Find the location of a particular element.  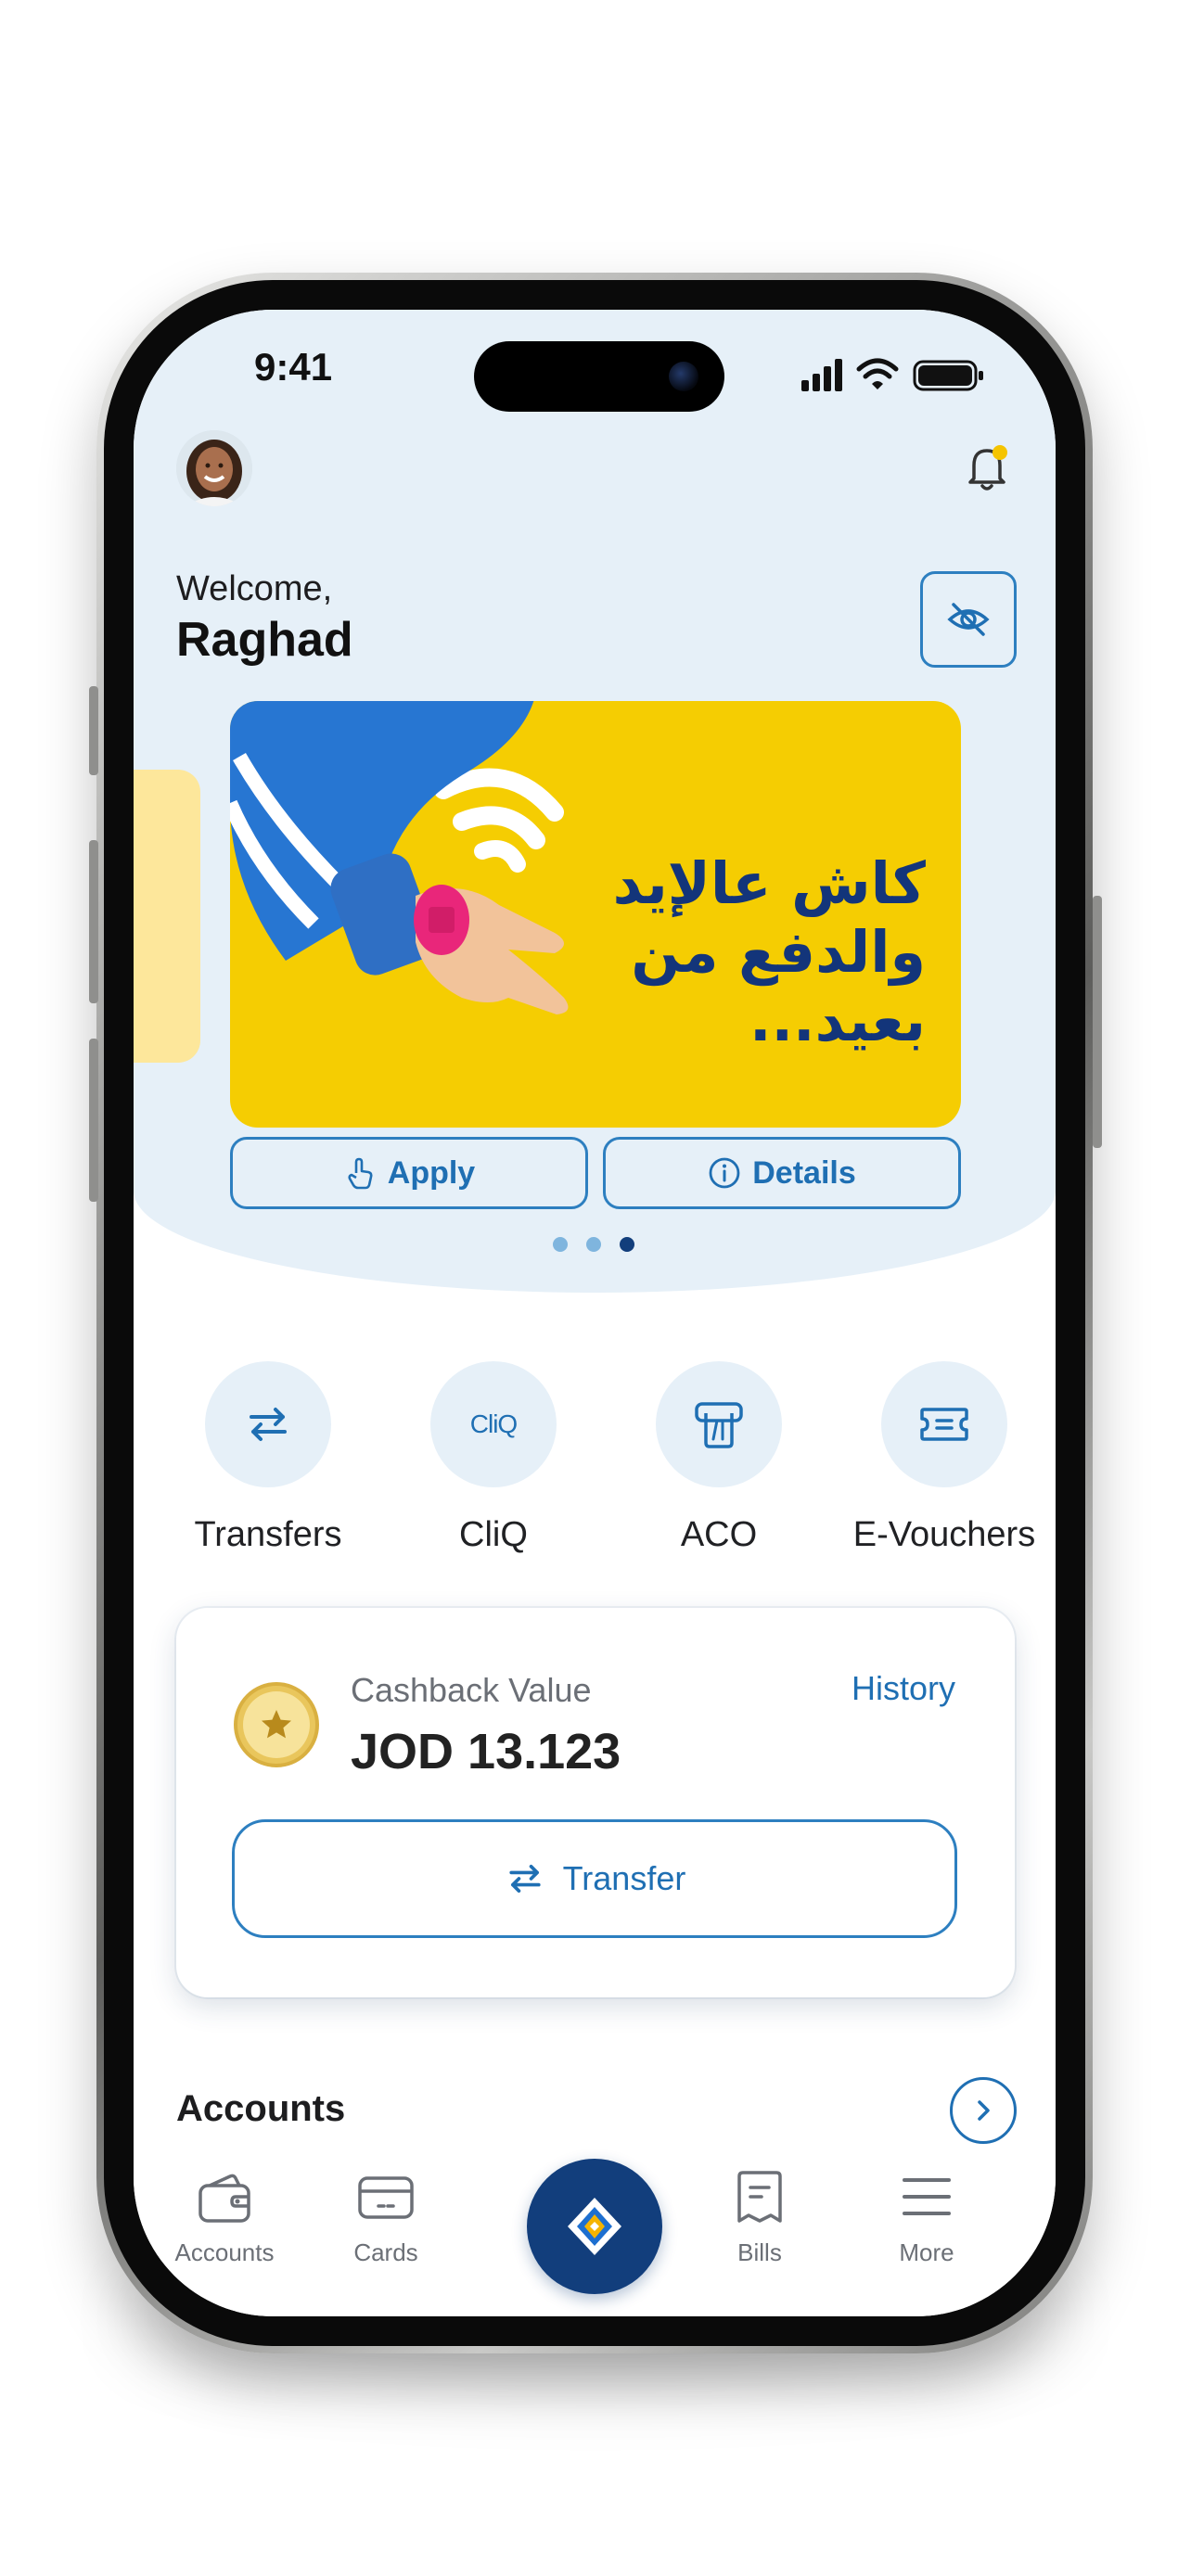

notification-bell-icon is located at coordinates (987, 467).